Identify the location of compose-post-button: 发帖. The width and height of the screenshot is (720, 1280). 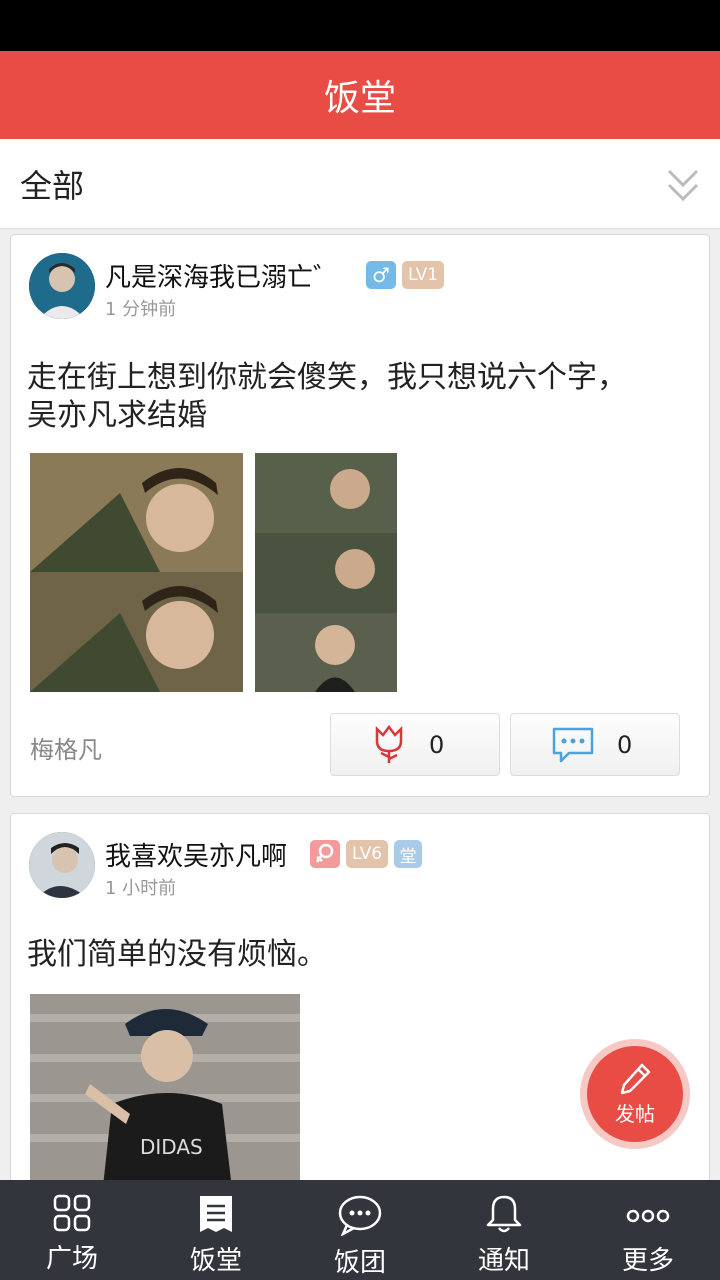
(635, 1094).